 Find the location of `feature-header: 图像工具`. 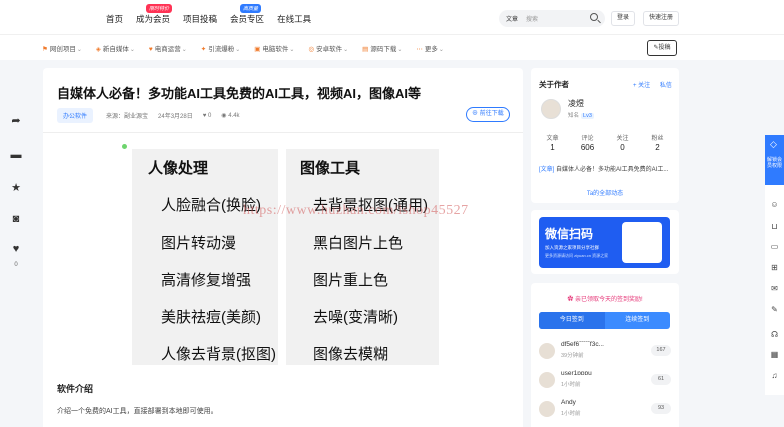

feature-header: 图像工具 is located at coordinates (330, 168).